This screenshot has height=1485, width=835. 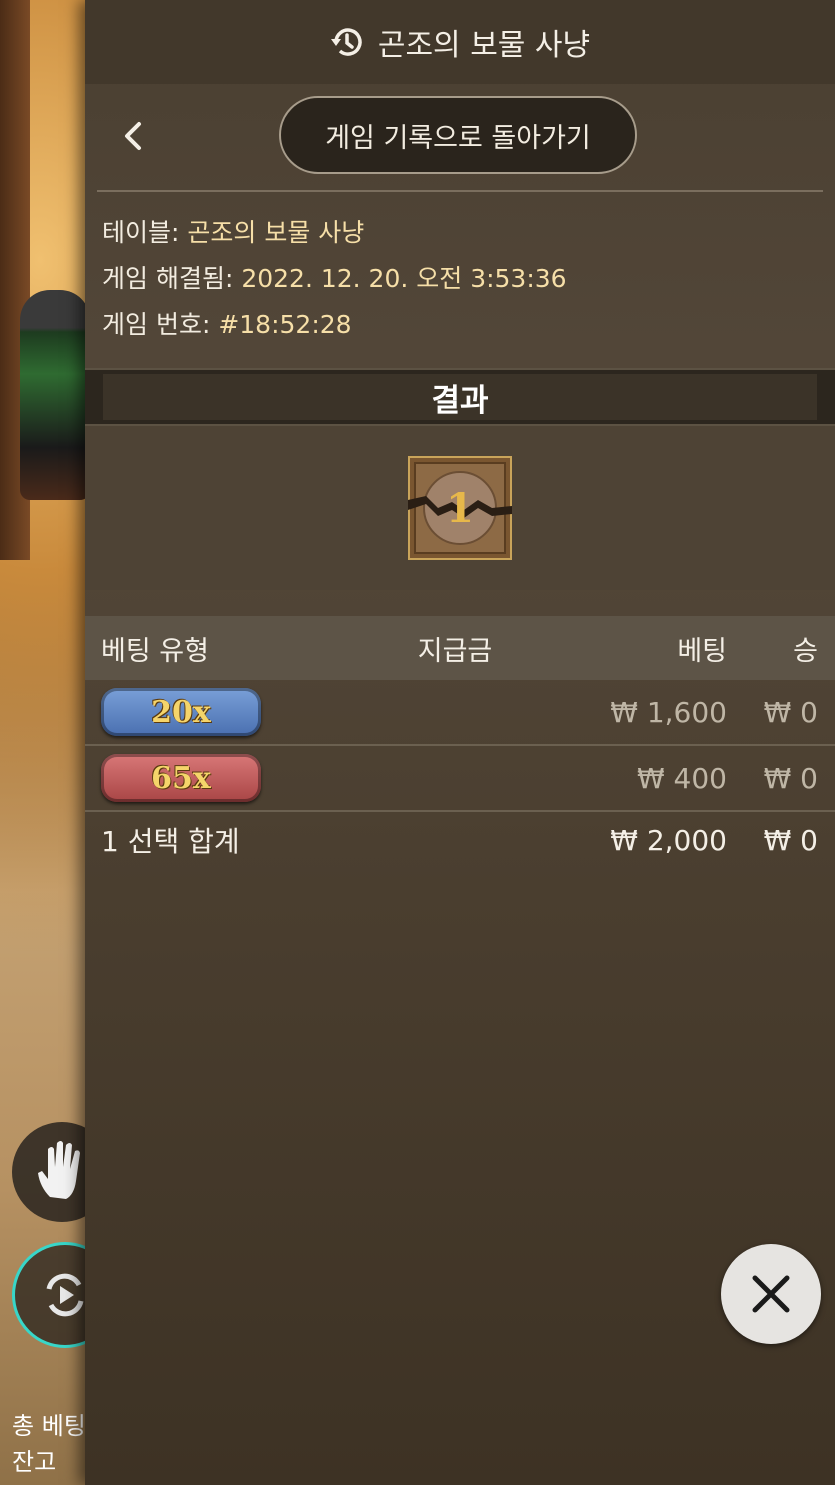 I want to click on result-tile: 1, so click(x=460, y=508).